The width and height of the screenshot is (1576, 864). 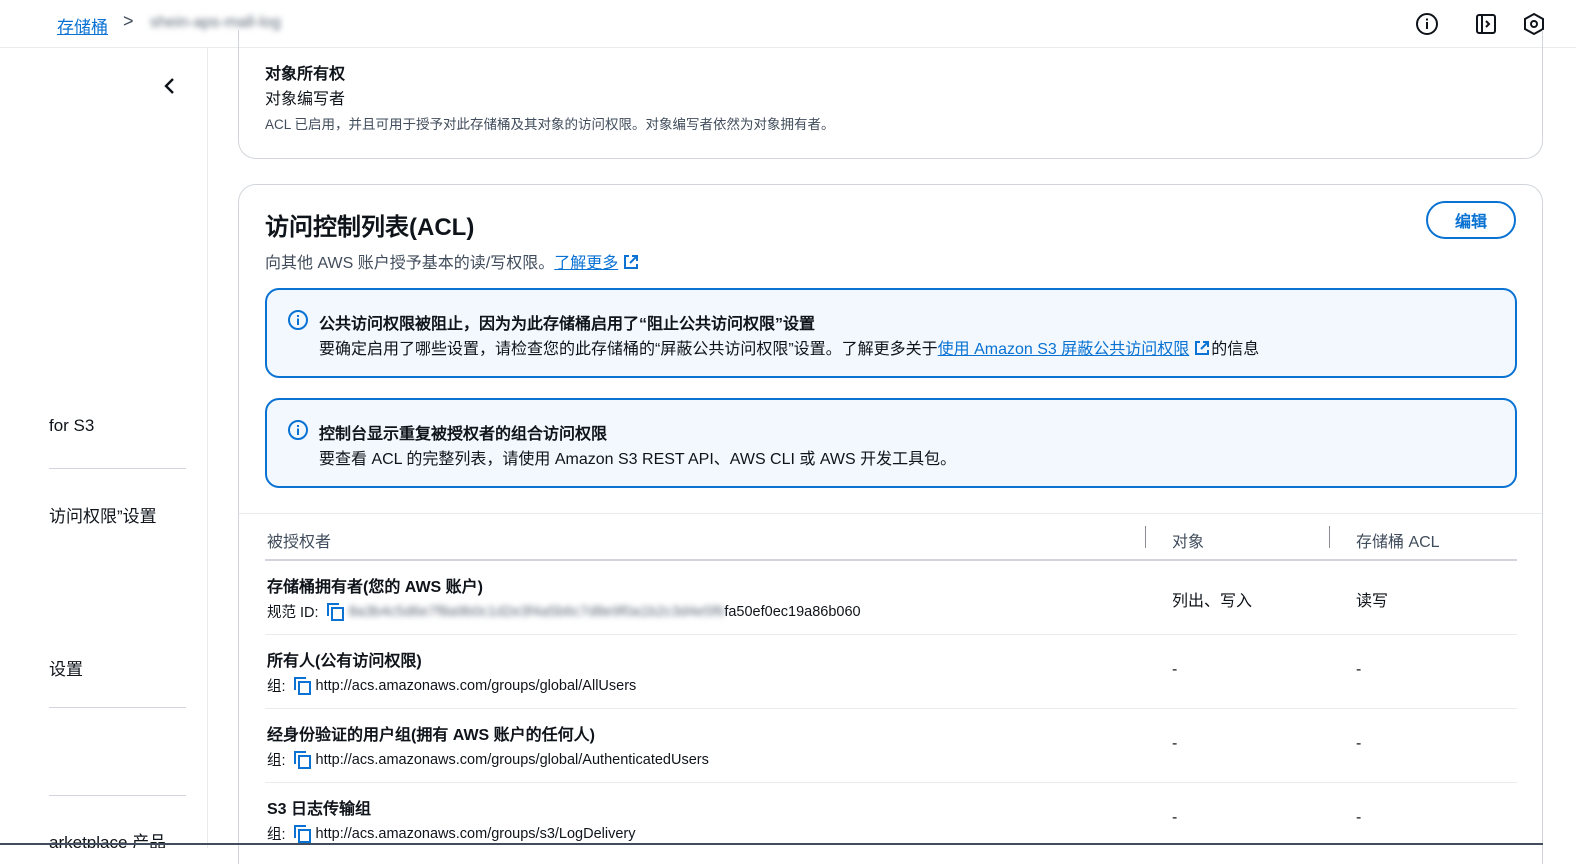 I want to click on grantee-name: 所有人(公有访问权限), so click(x=344, y=661).